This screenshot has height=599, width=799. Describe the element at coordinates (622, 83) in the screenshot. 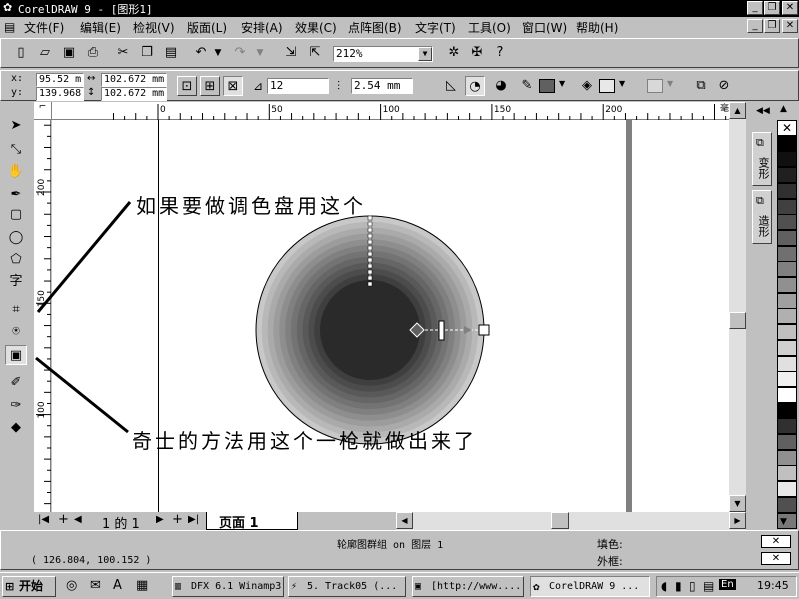

I see `fill-color-dropdown-icon: ▼` at that location.